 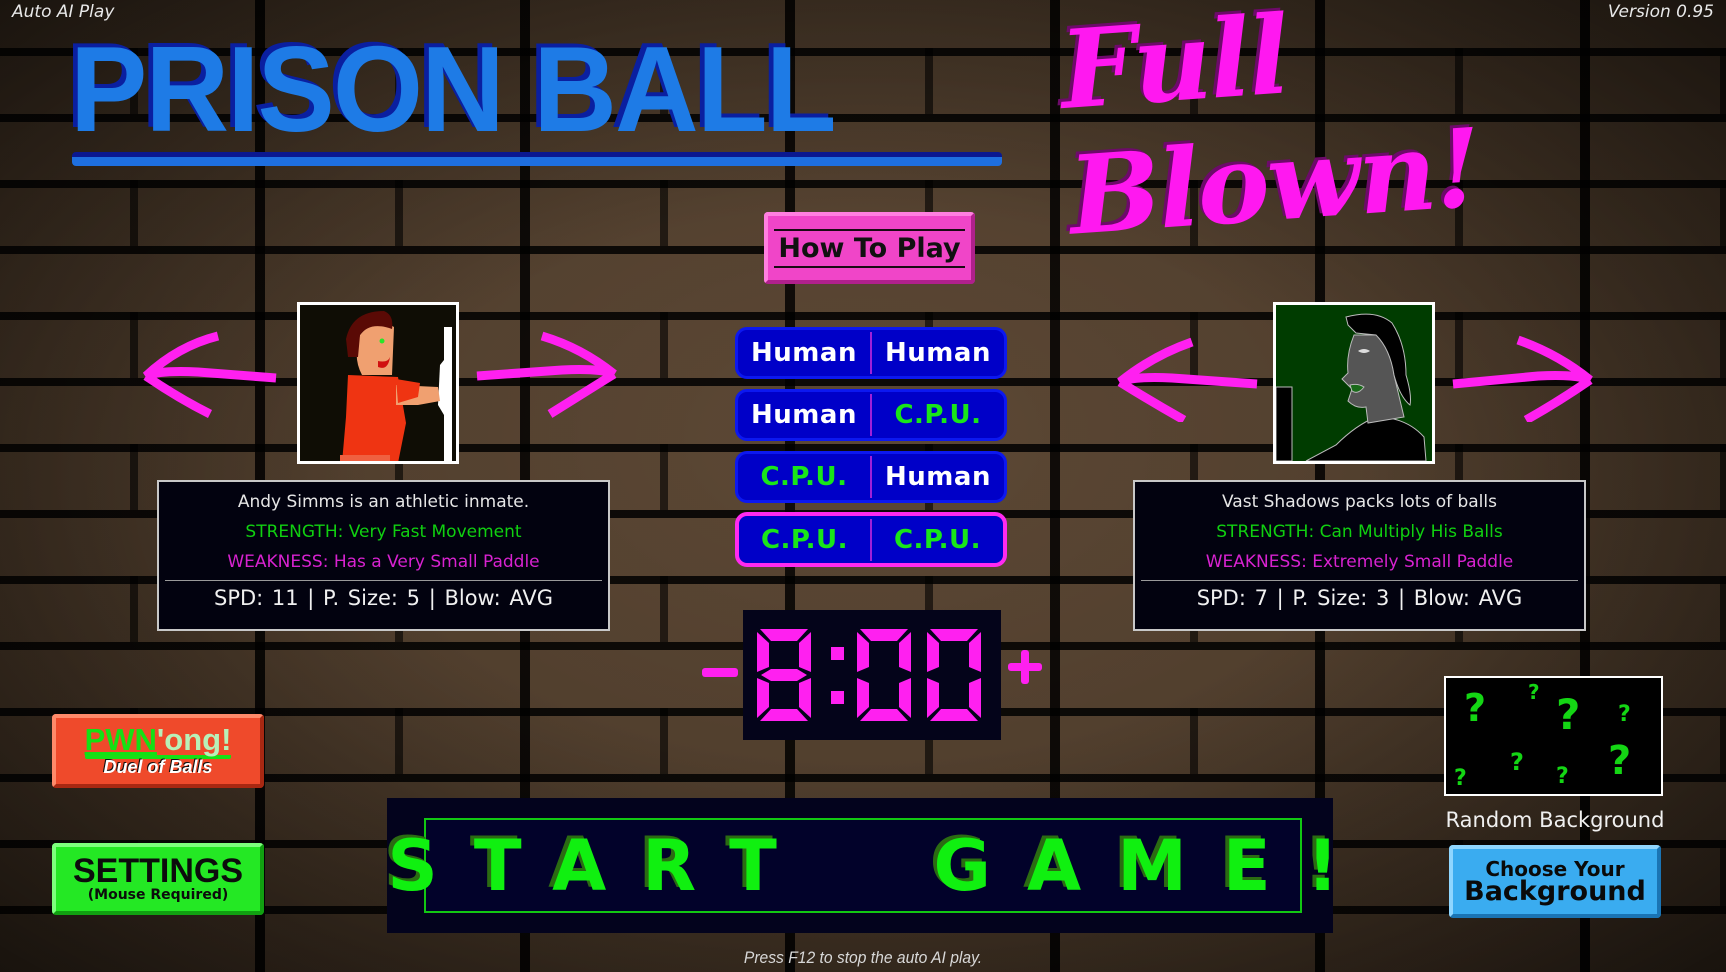 What do you see at coordinates (383, 562) in the screenshot?
I see `left-character-weakness: WEAKNESS: Has a Very Small Paddle` at bounding box center [383, 562].